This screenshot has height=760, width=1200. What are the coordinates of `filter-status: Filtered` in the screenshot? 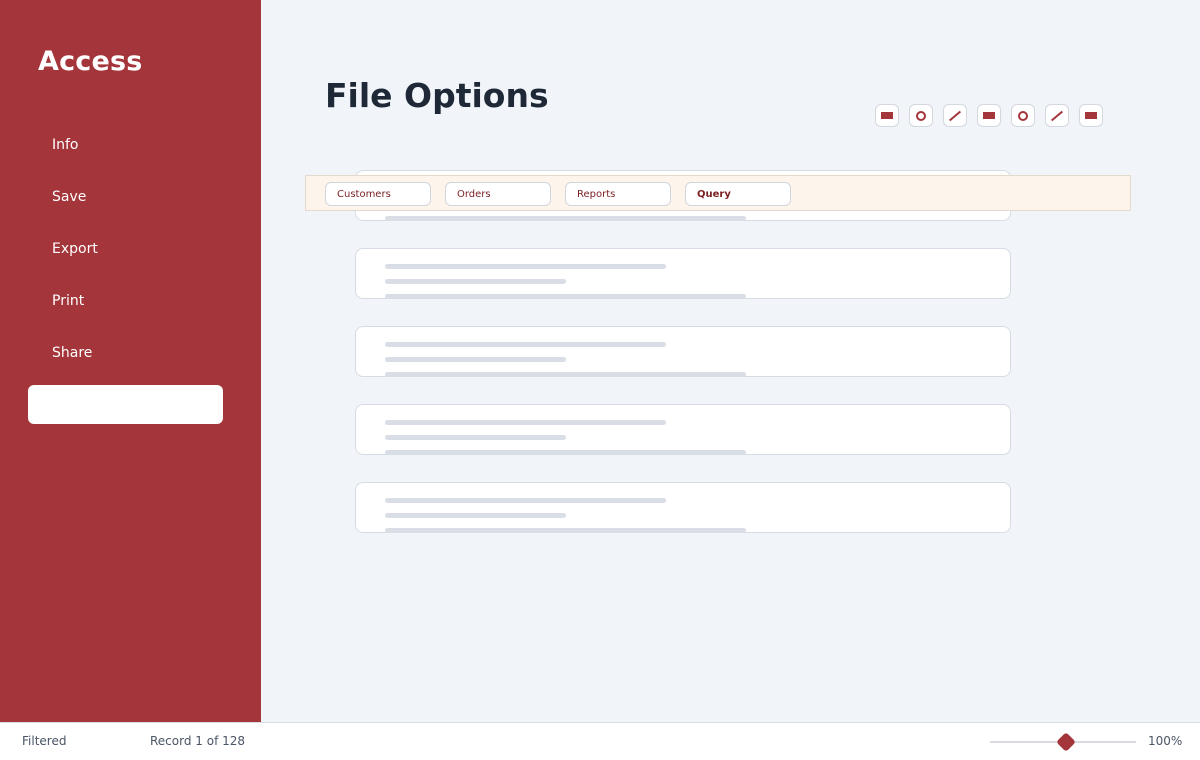 It's located at (44, 741).